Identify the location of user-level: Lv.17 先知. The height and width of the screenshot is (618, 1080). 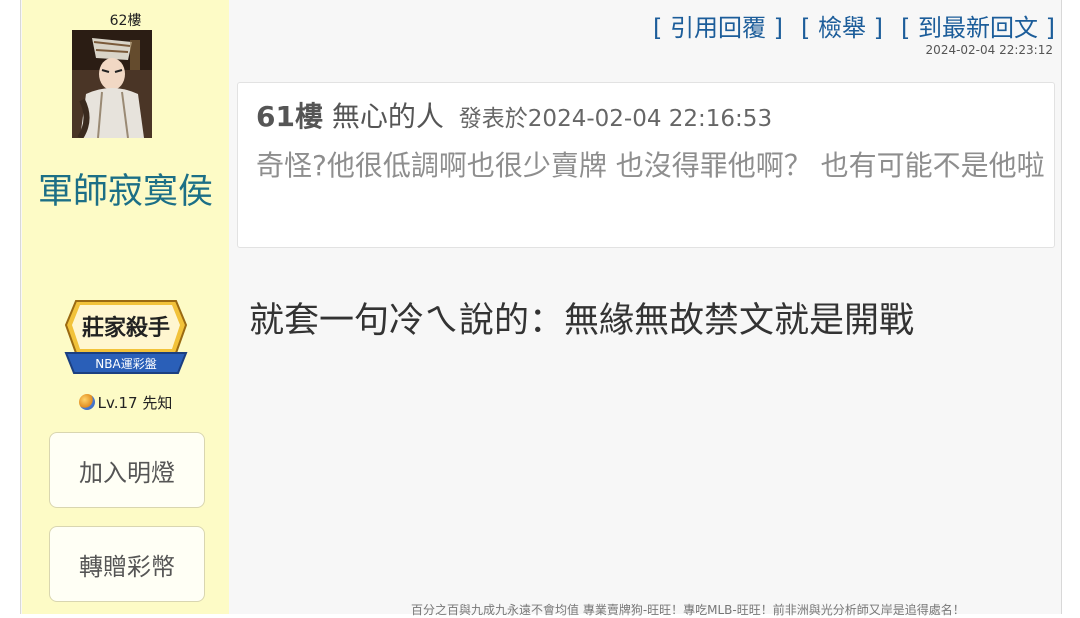
(125, 402).